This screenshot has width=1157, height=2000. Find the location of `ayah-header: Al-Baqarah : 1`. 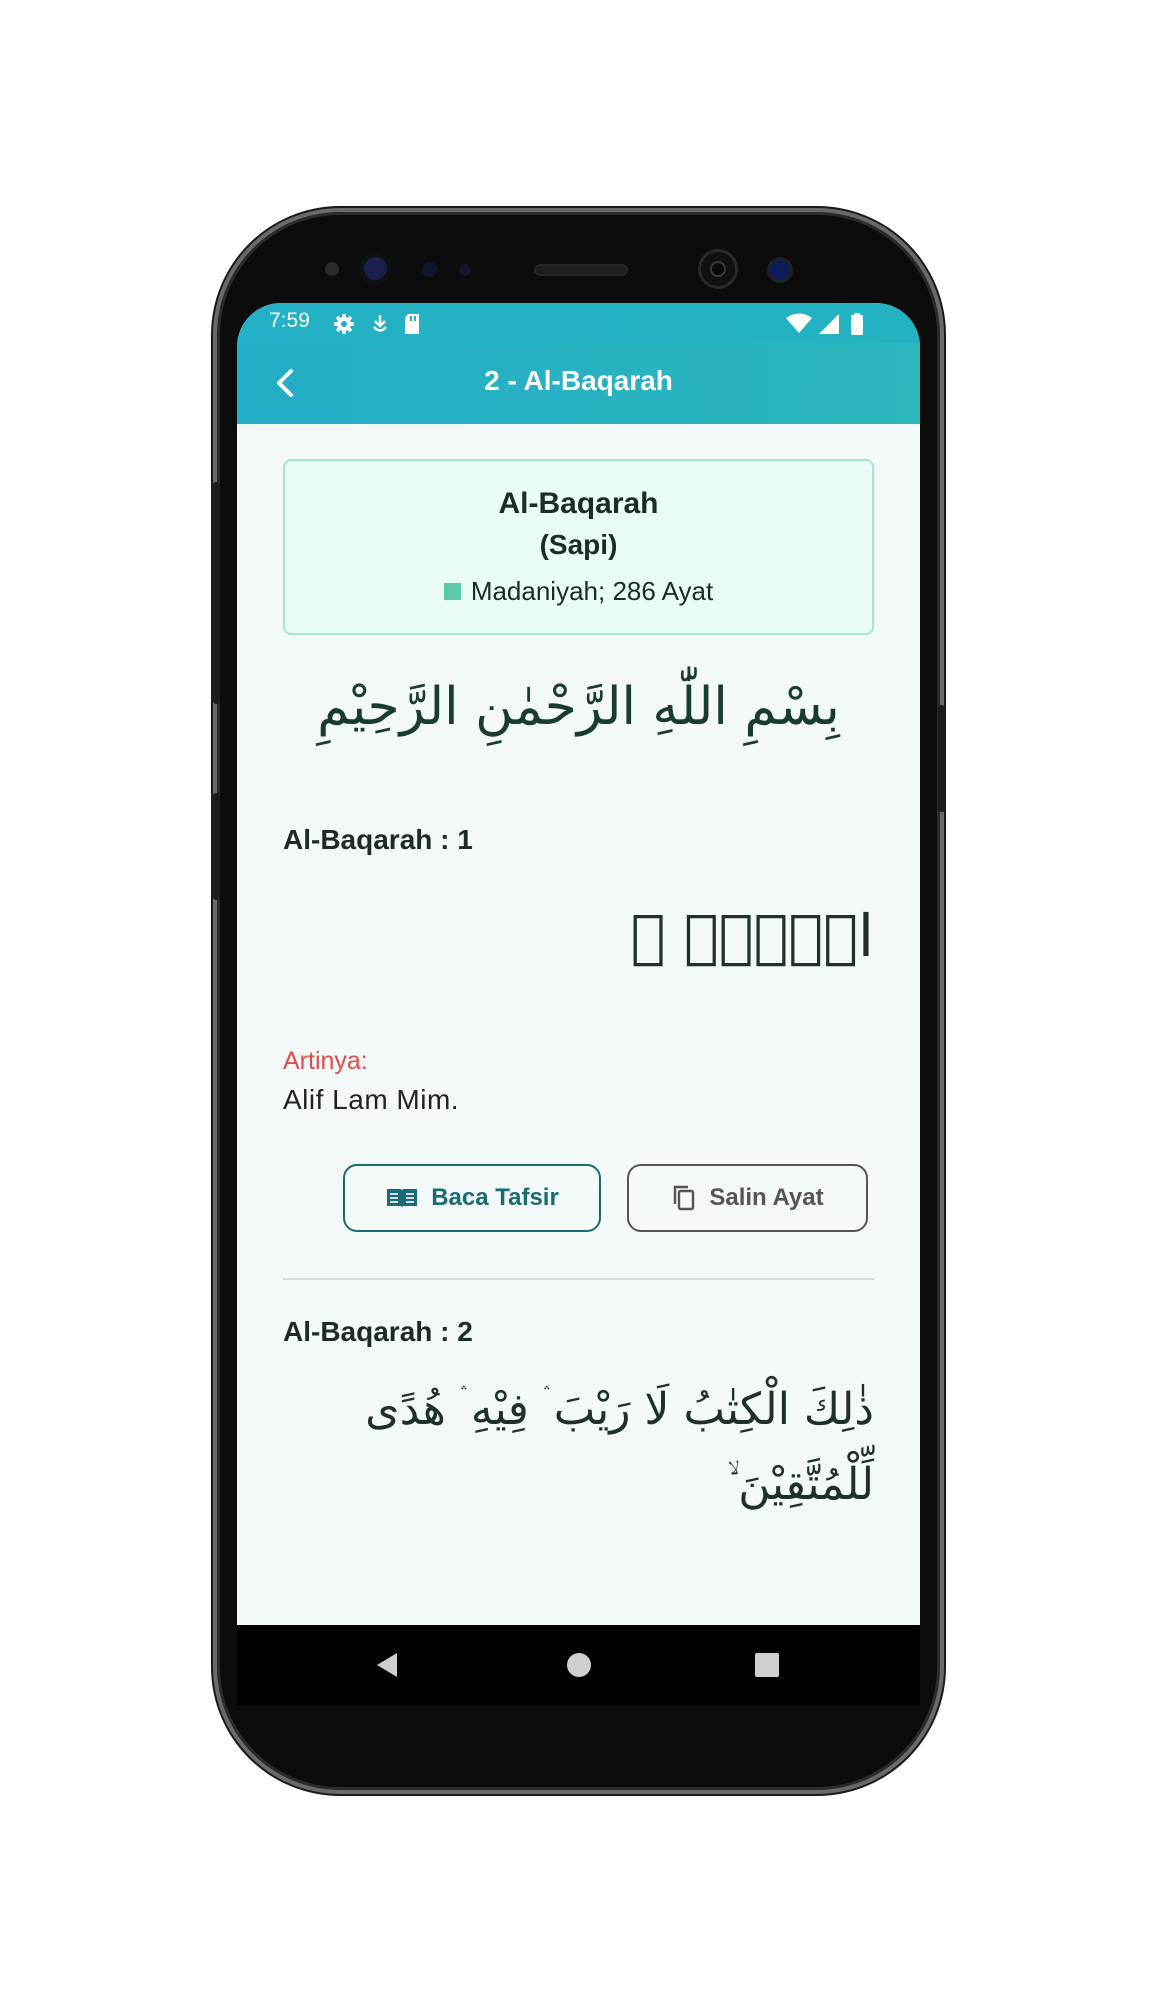

ayah-header: Al-Baqarah : 1 is located at coordinates (378, 839).